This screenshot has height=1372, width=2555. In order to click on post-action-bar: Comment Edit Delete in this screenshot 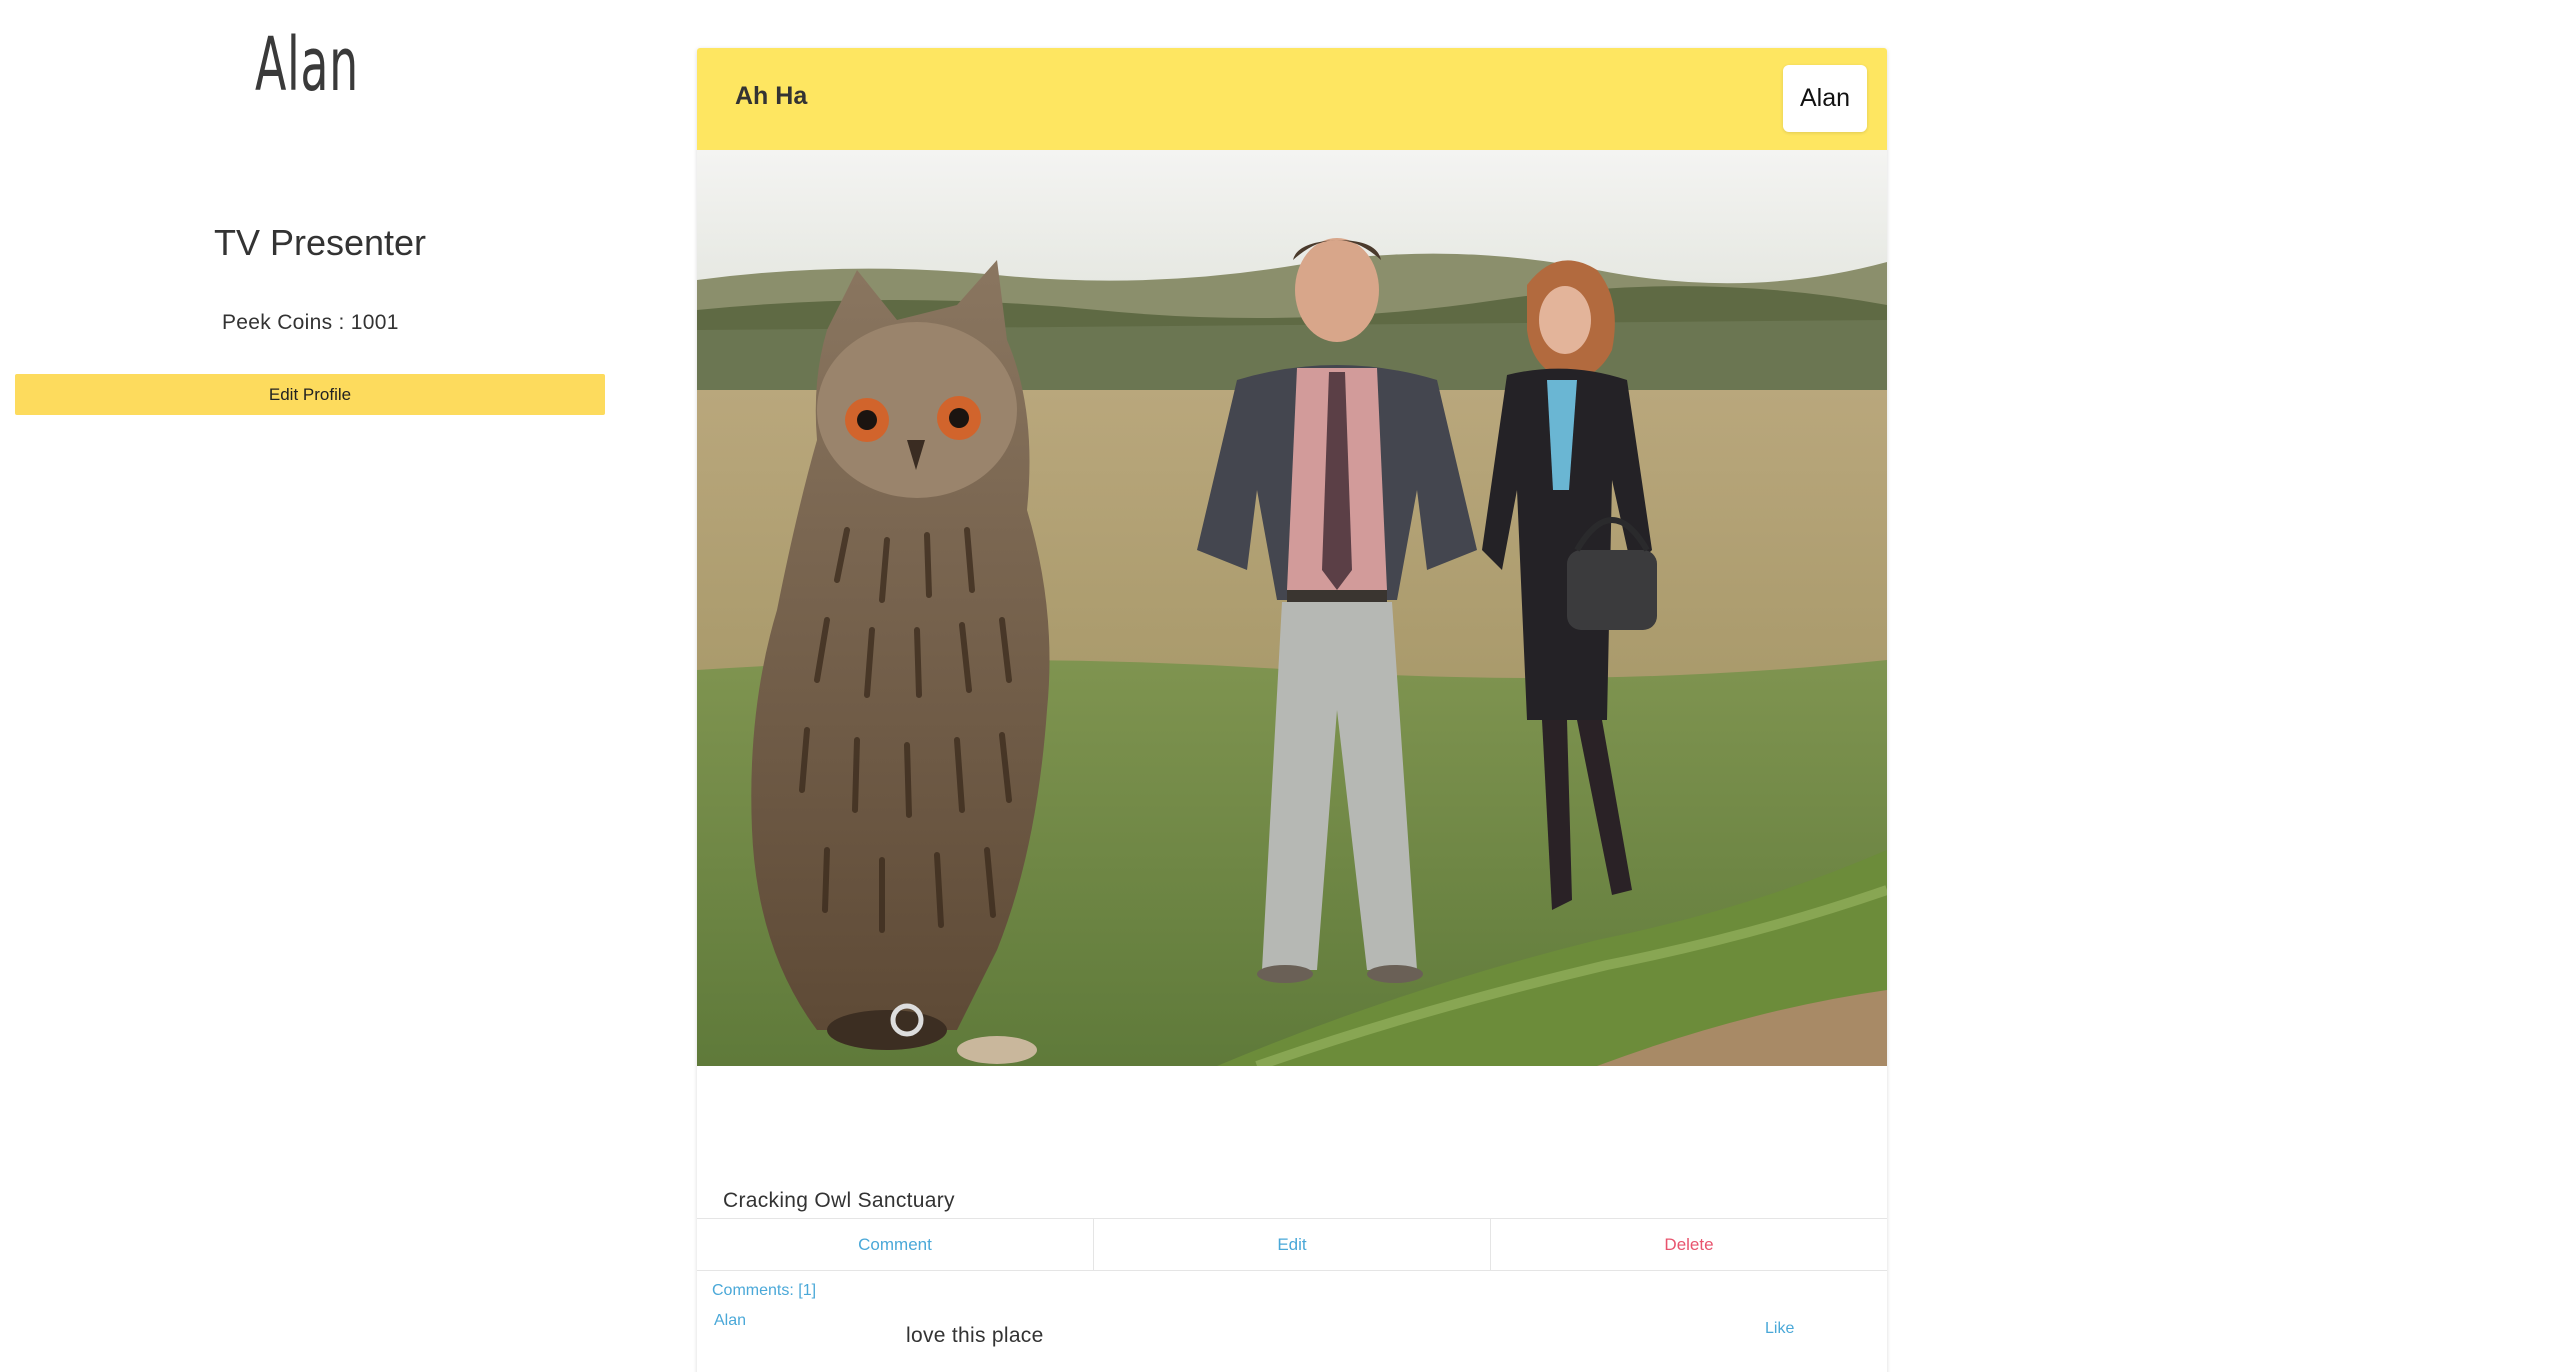, I will do `click(1292, 1244)`.